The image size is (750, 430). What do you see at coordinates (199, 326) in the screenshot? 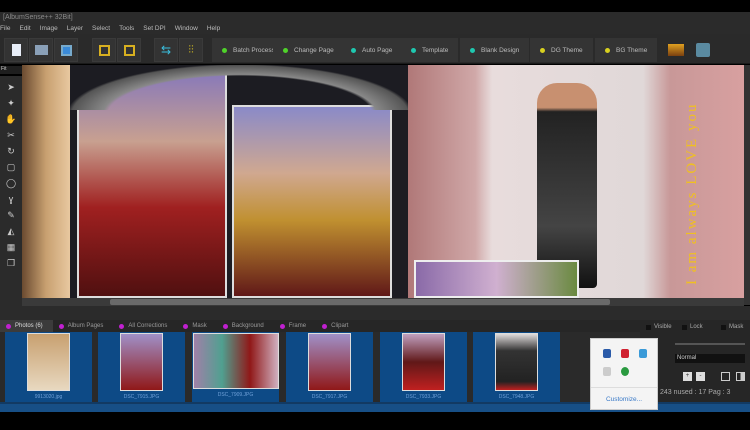
I see `tab-label: Mask` at bounding box center [199, 326].